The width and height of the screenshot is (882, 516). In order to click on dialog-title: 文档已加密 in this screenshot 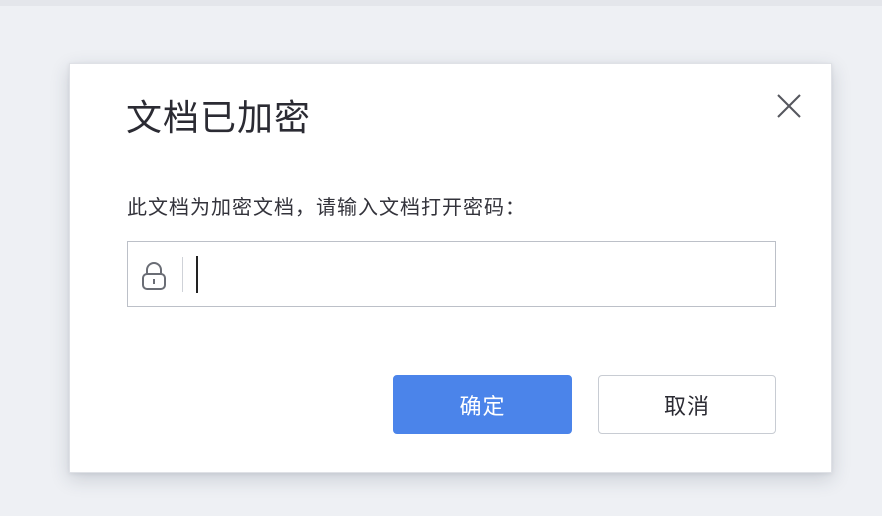, I will do `click(219, 118)`.